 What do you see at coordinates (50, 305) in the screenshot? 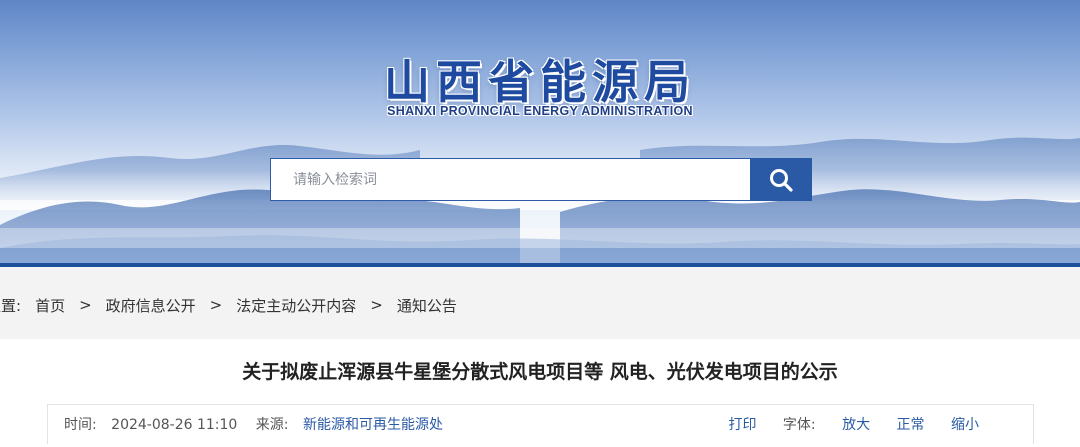
I see `breadcrumb-item-home: 首页` at bounding box center [50, 305].